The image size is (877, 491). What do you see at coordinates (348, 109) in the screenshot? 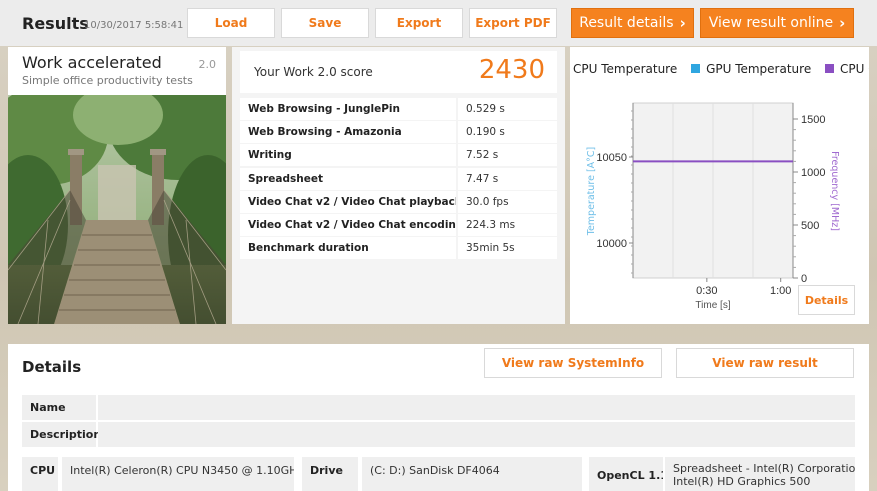
I see `row-name: Web Browsing - JunglePin` at bounding box center [348, 109].